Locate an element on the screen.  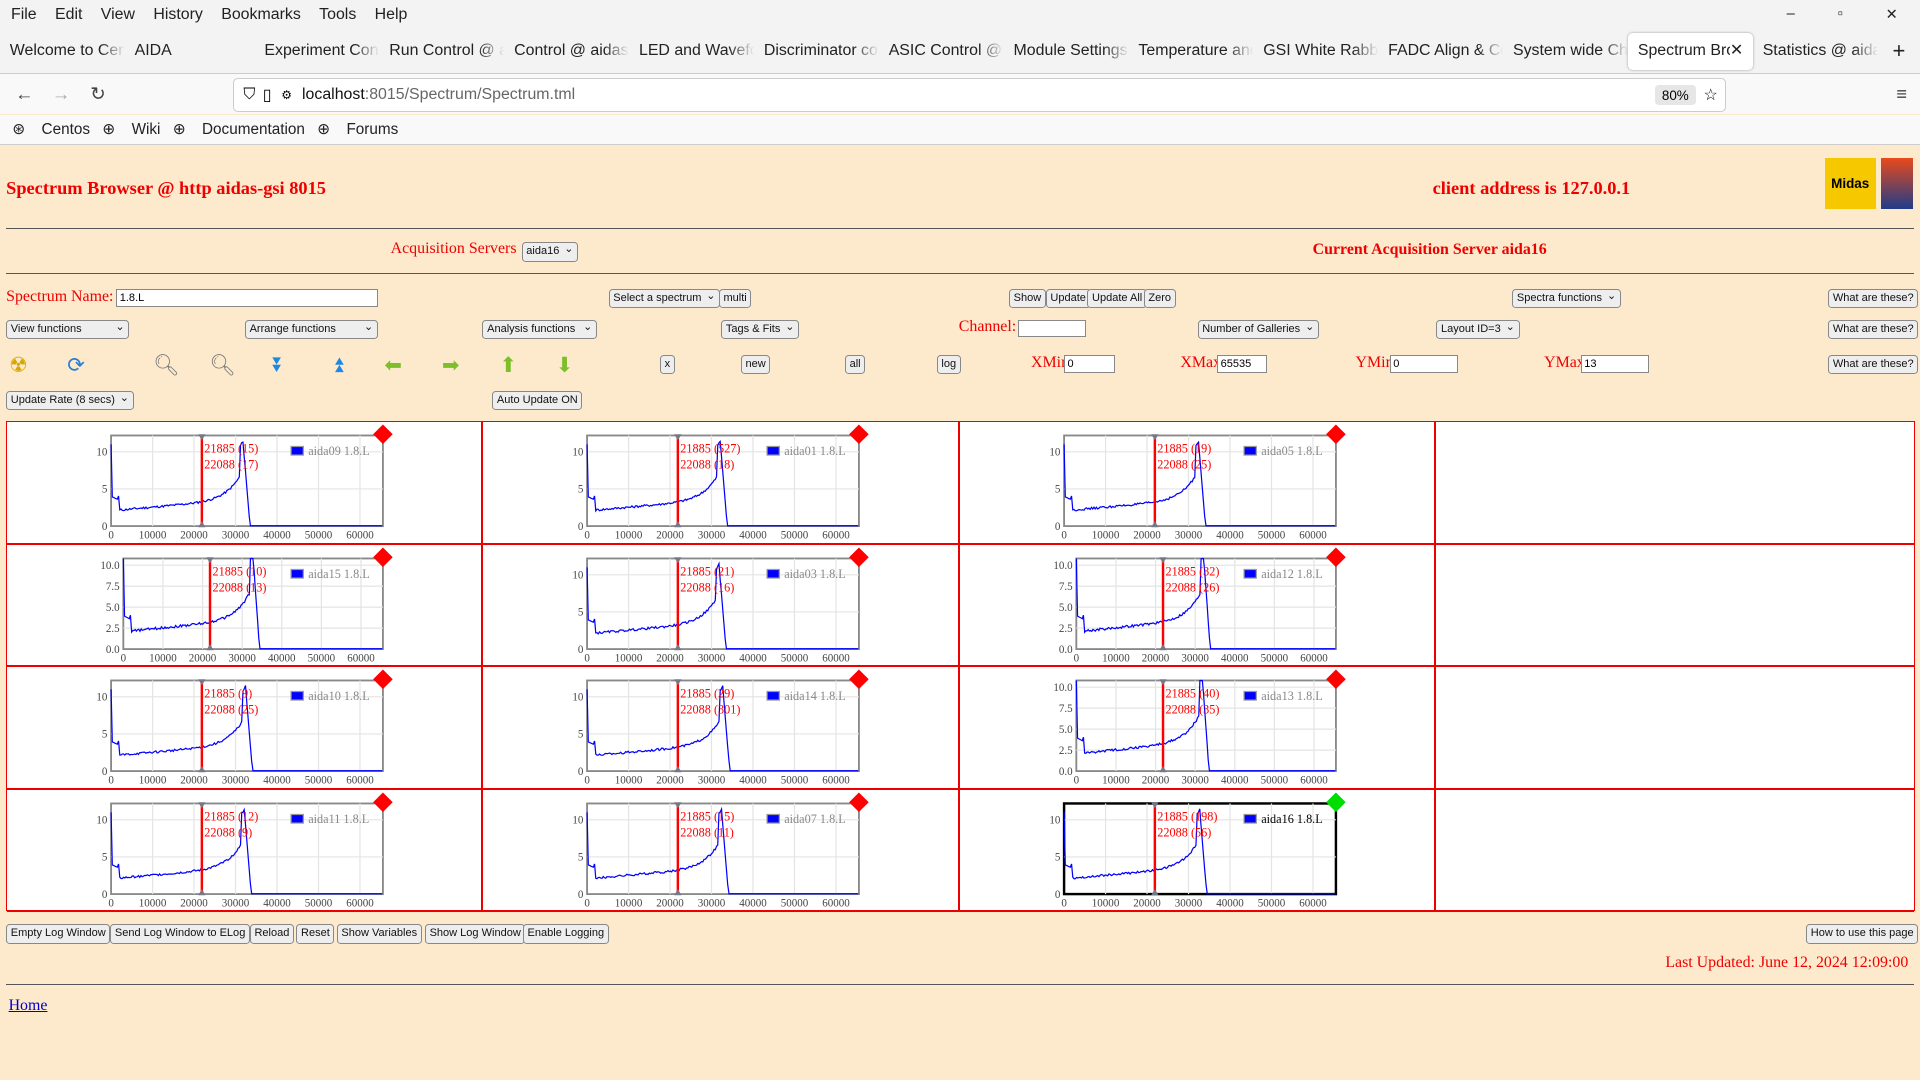
arrow-right-icon: ➡ is located at coordinates (450, 365).